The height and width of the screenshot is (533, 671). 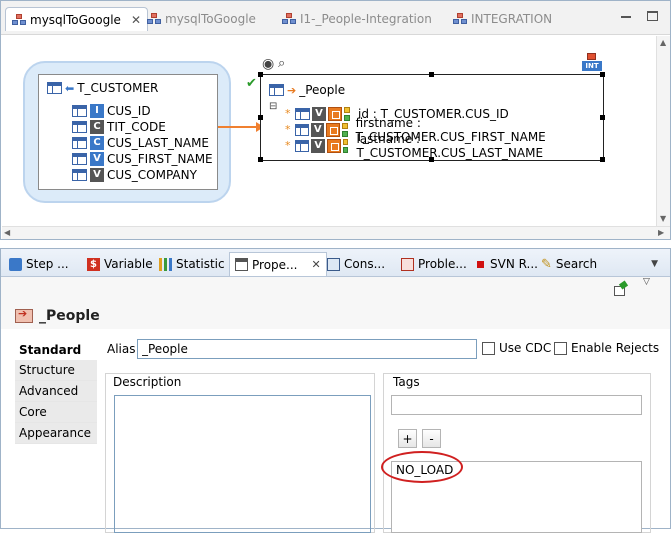 I want to click on annotation-highlight-ellipse, so click(x=422, y=467).